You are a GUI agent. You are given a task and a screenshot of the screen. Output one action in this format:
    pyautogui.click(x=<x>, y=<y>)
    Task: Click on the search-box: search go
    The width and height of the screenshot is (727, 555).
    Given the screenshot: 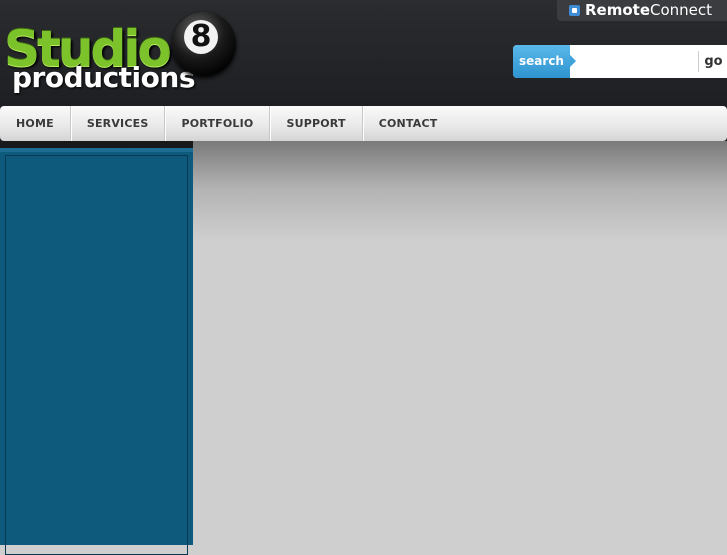 What is the action you would take?
    pyautogui.click(x=620, y=61)
    